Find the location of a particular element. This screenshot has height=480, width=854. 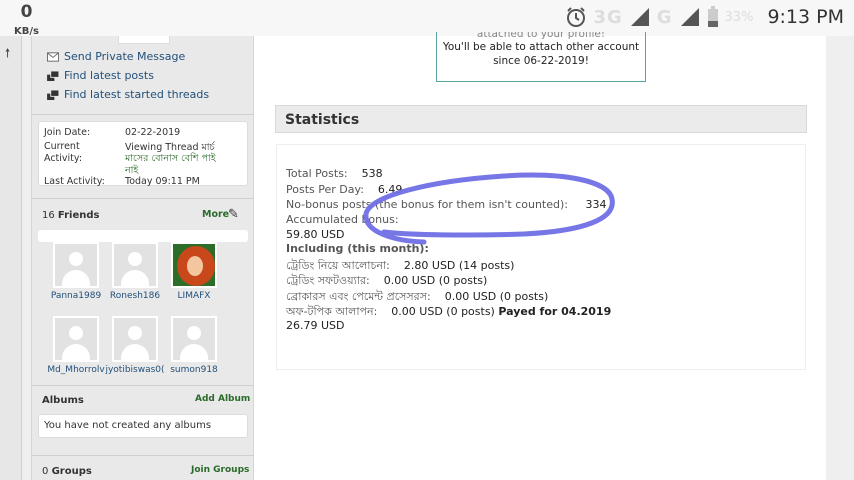

albums-heading: Albums is located at coordinates (63, 400).